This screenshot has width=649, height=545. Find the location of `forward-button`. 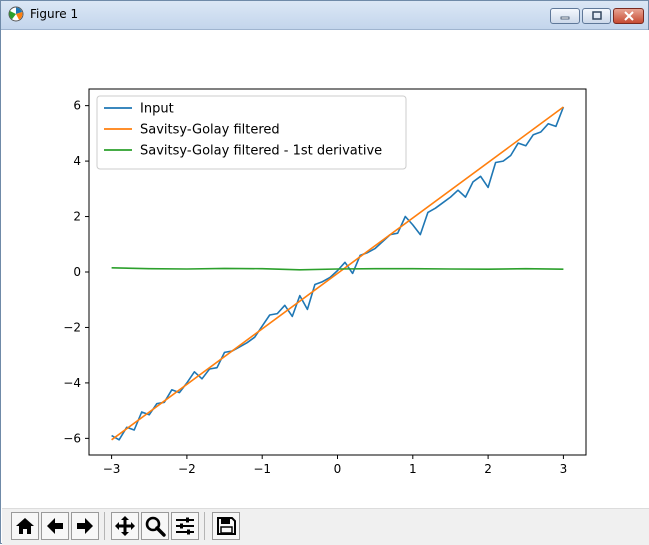

forward-button is located at coordinates (85, 526).